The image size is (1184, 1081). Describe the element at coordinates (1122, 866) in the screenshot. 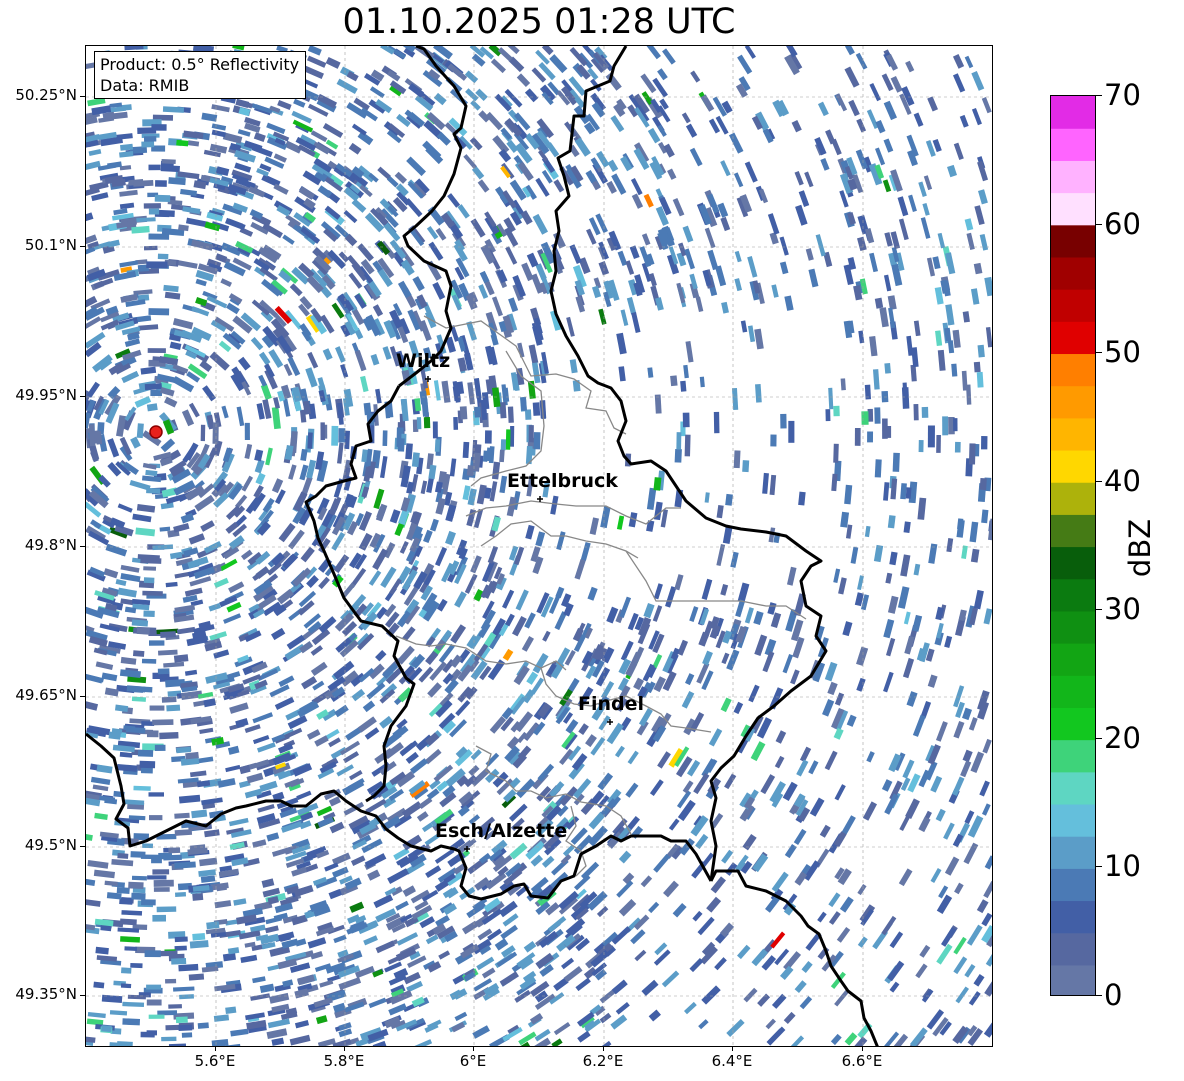

I see `colorbar-label: 10` at that location.